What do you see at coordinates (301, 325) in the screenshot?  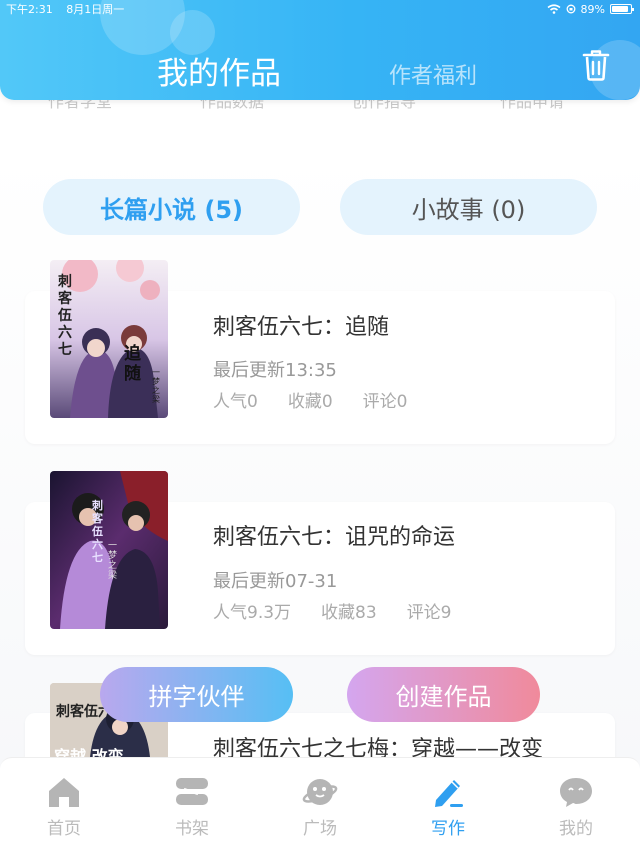 I see `work-title: 刺客伍六七：追随` at bounding box center [301, 325].